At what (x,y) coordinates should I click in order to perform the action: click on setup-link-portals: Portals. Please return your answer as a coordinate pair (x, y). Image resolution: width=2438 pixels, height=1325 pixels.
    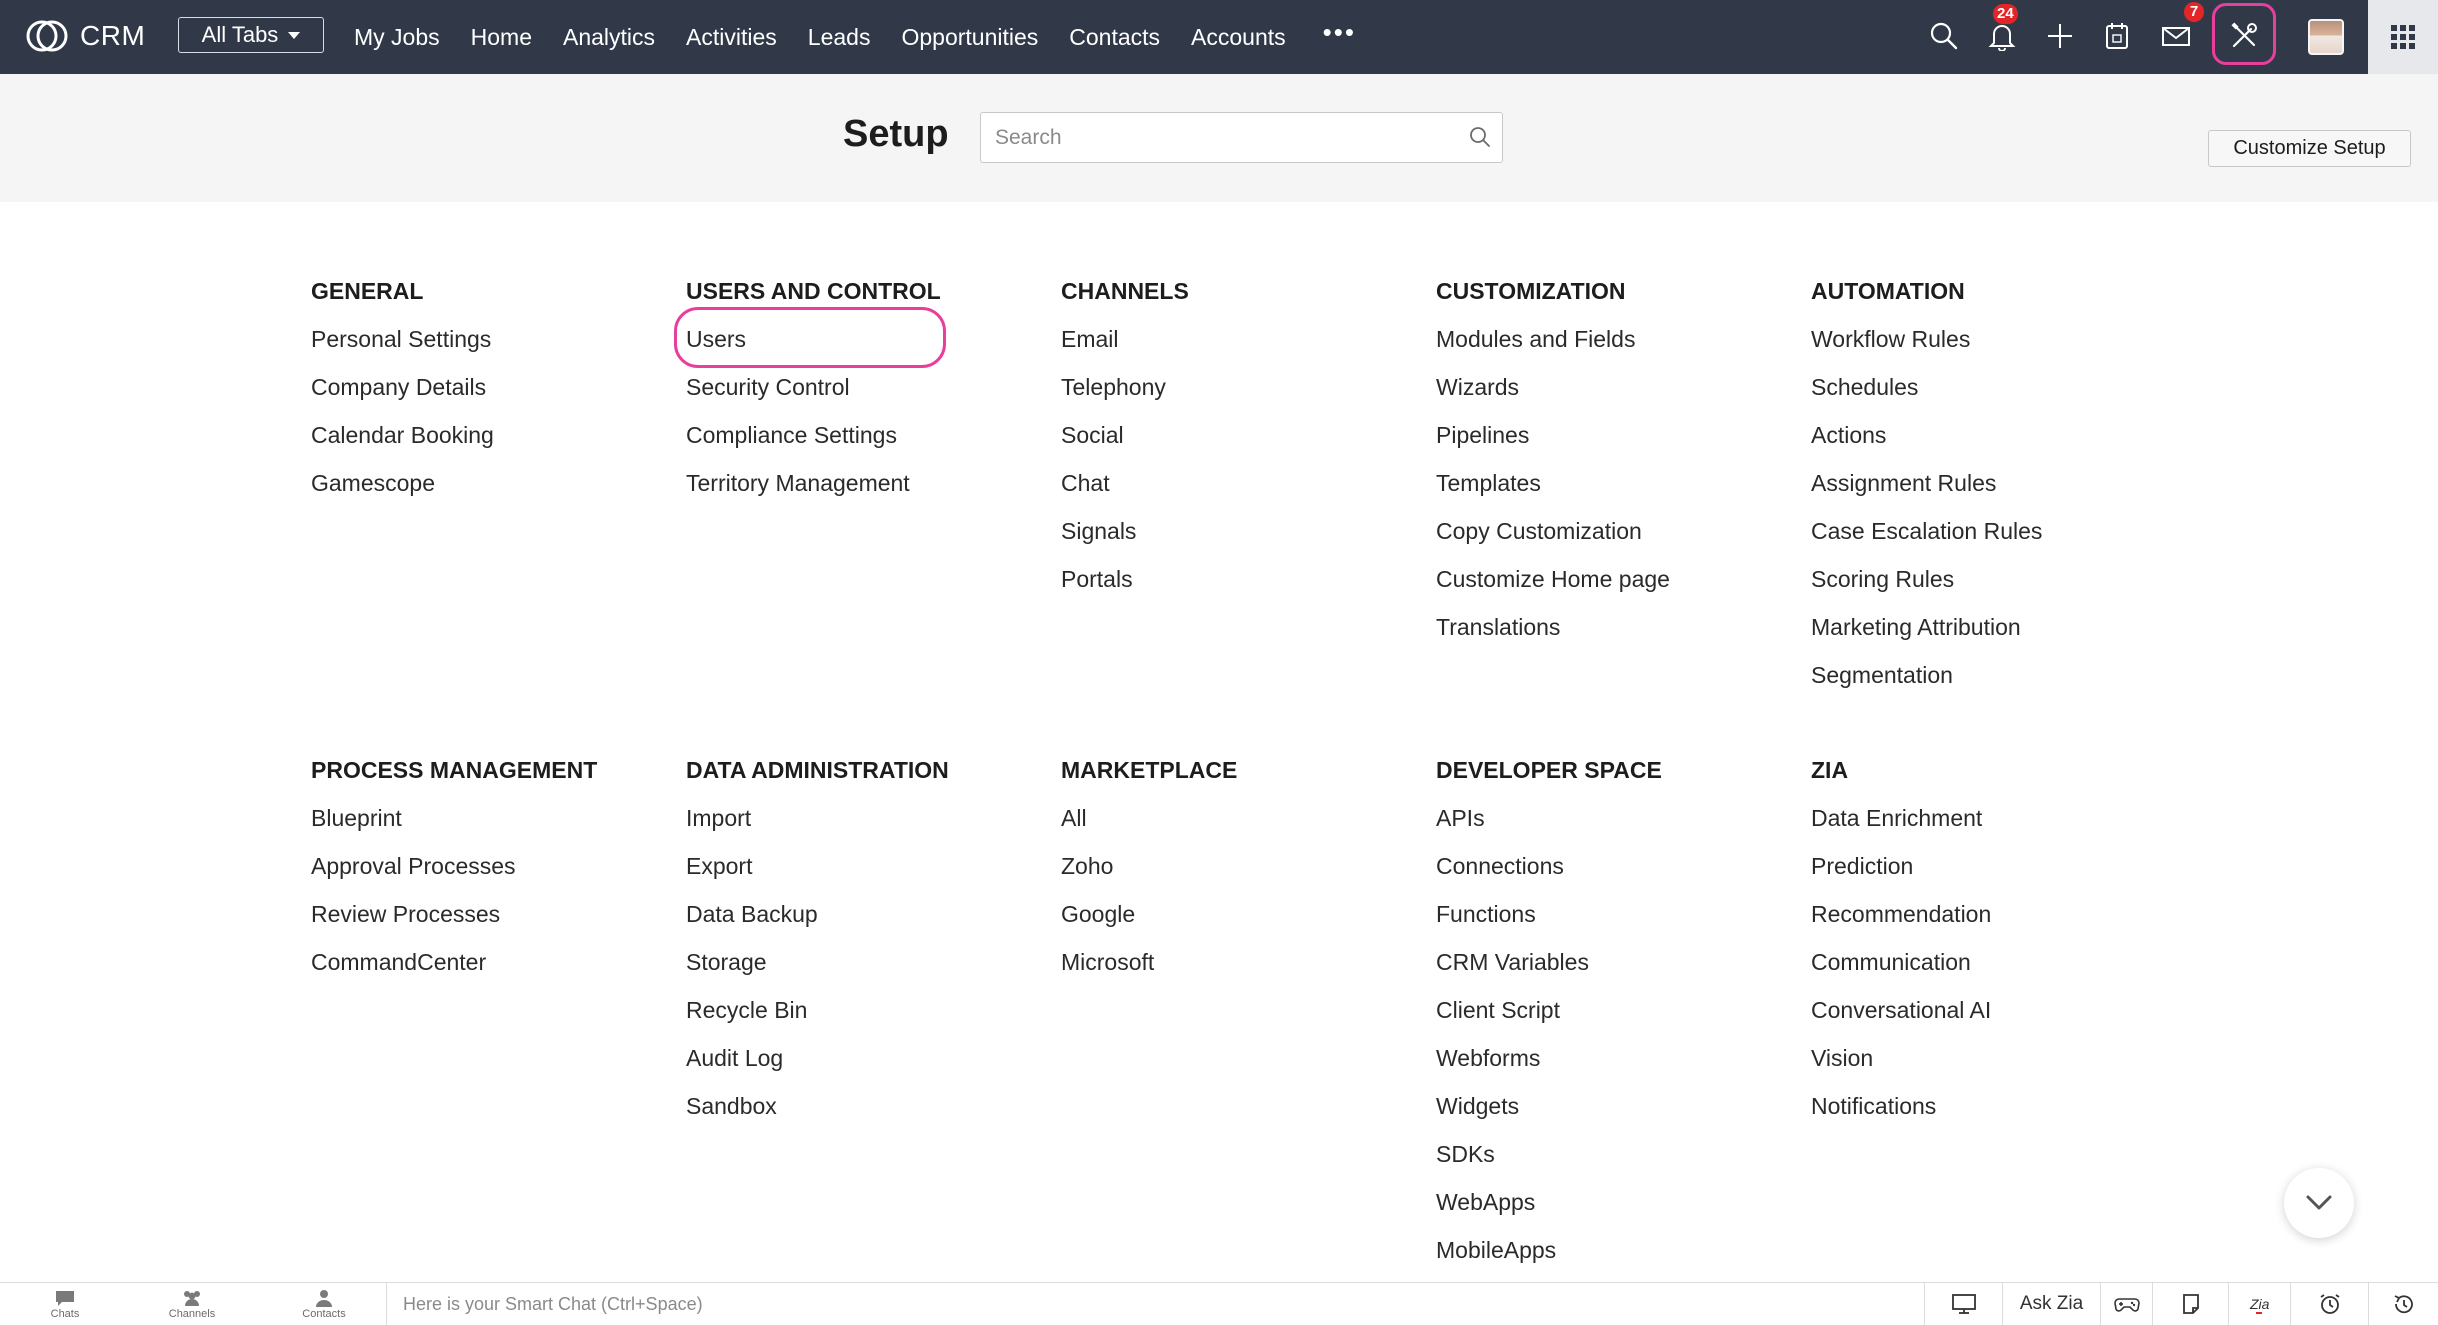
    Looking at the image, I should click on (1241, 579).